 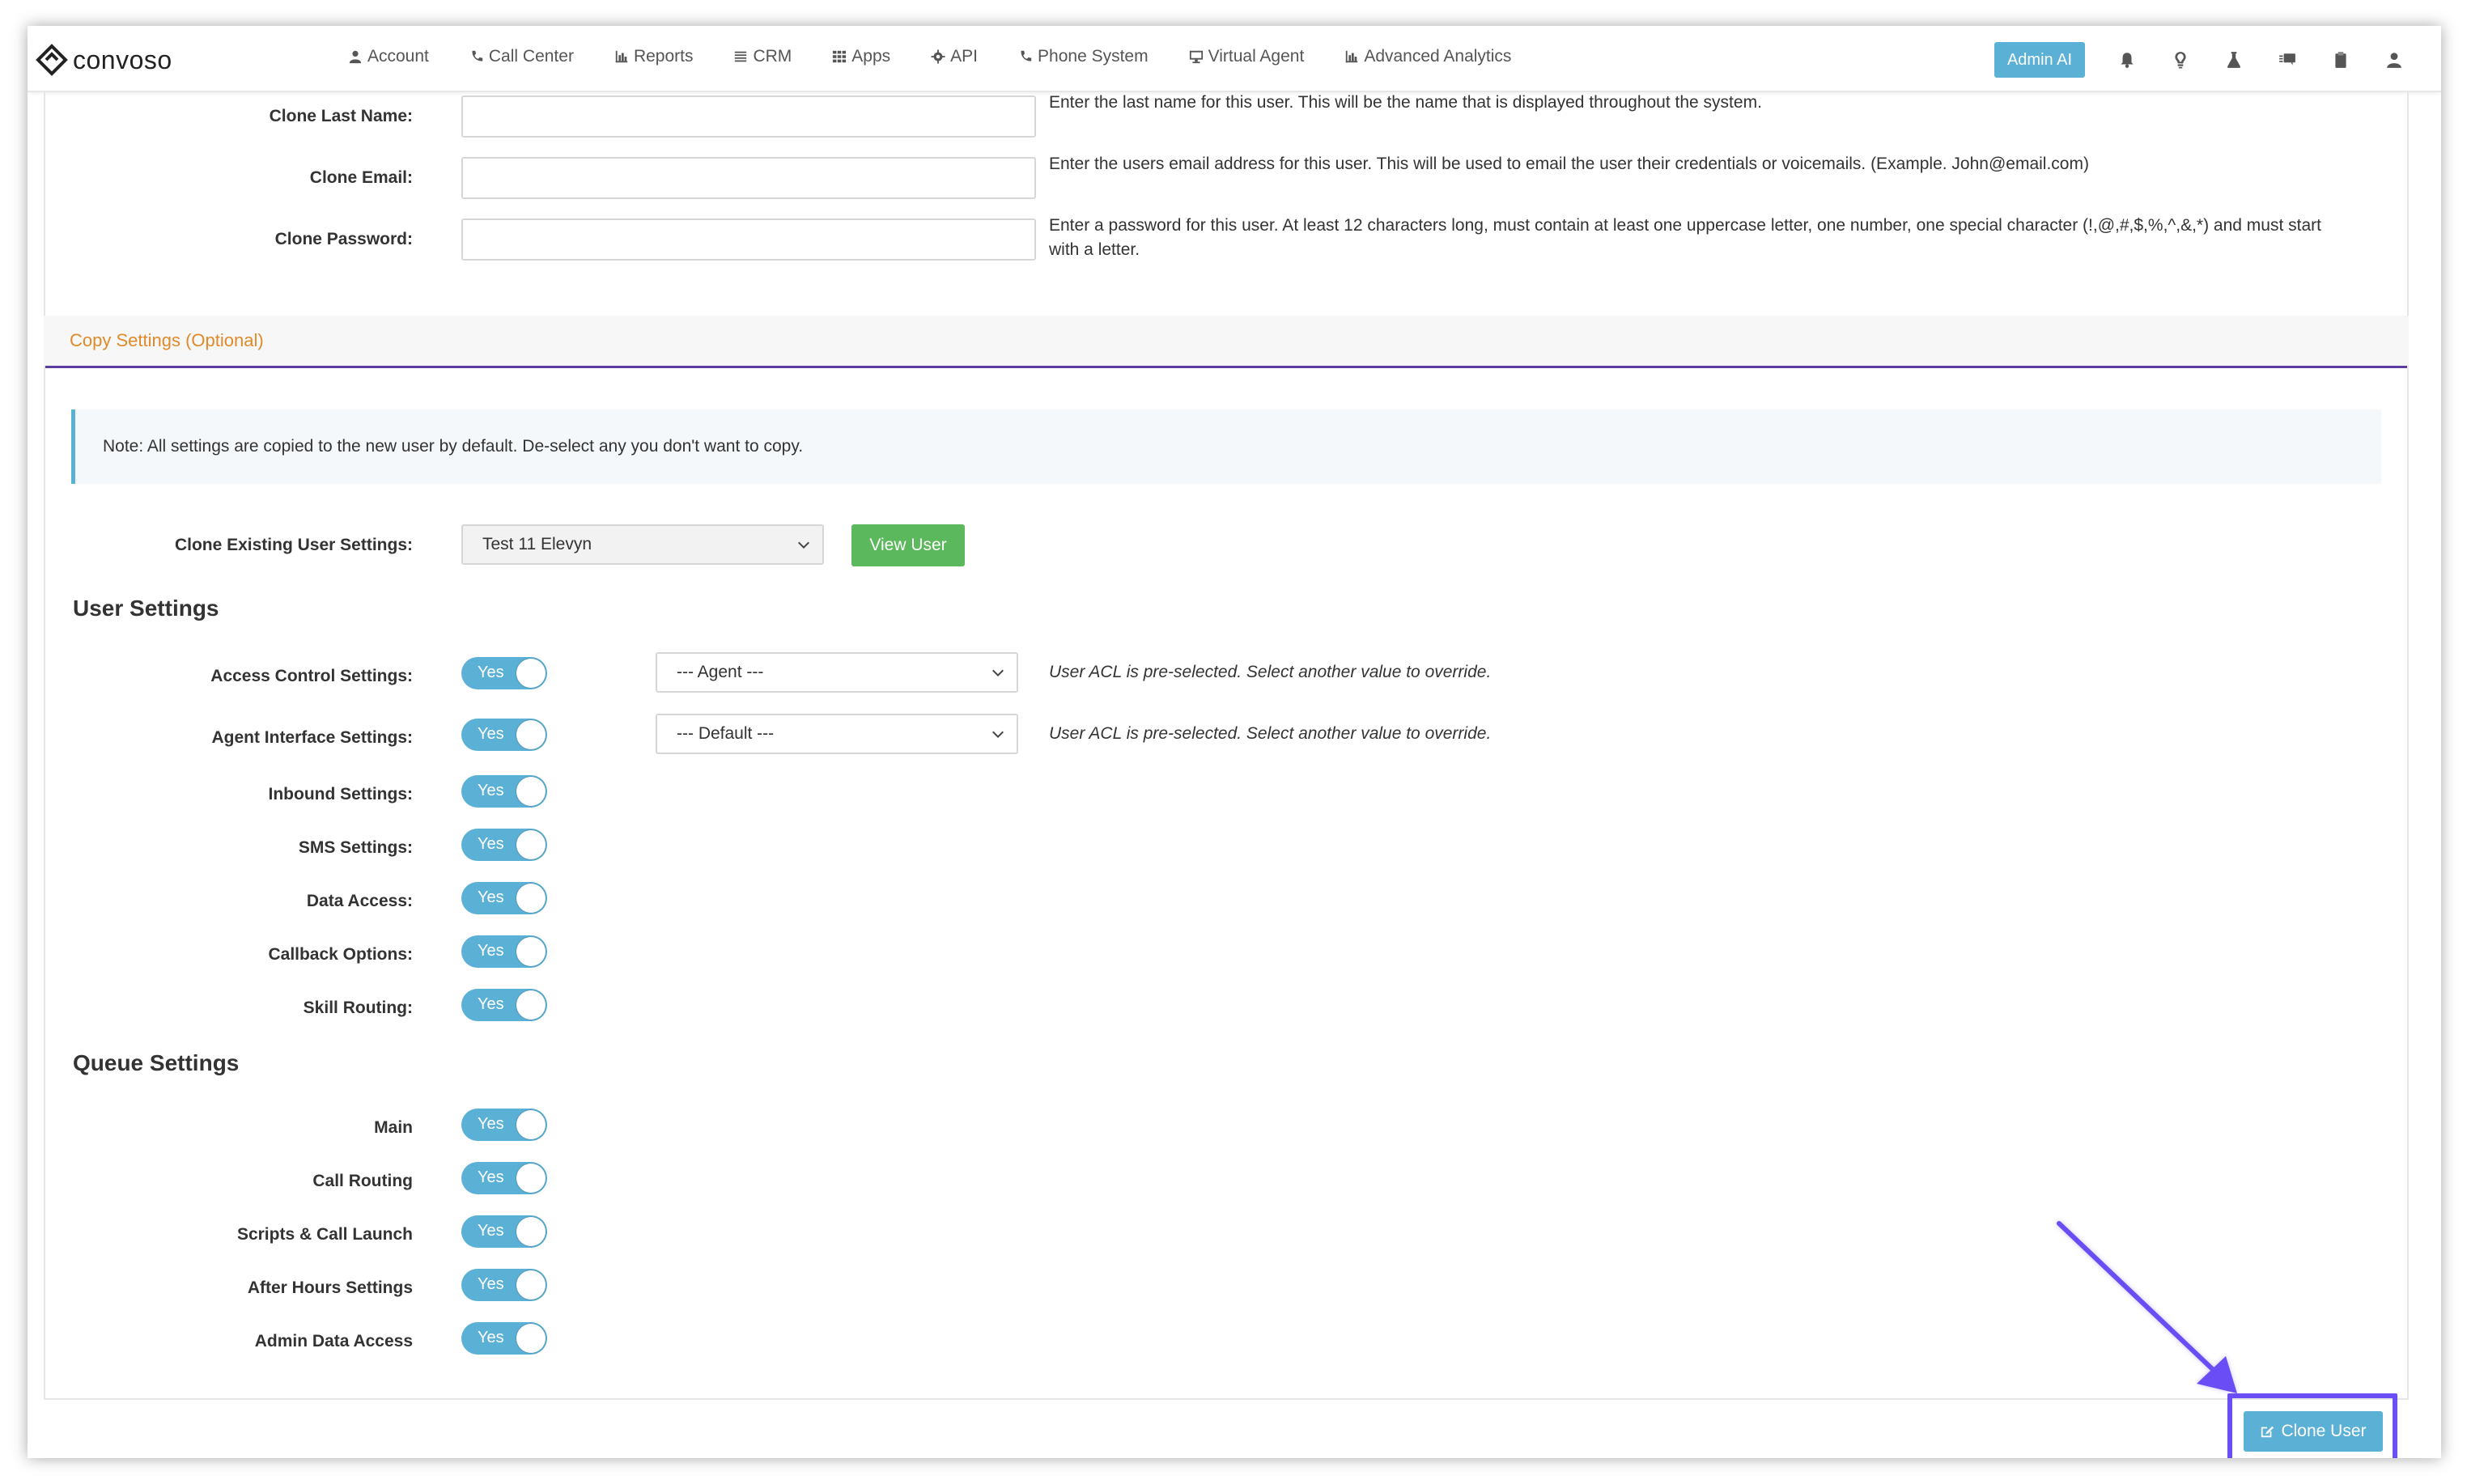 What do you see at coordinates (2180, 60) in the screenshot?
I see `lightbulb-icon` at bounding box center [2180, 60].